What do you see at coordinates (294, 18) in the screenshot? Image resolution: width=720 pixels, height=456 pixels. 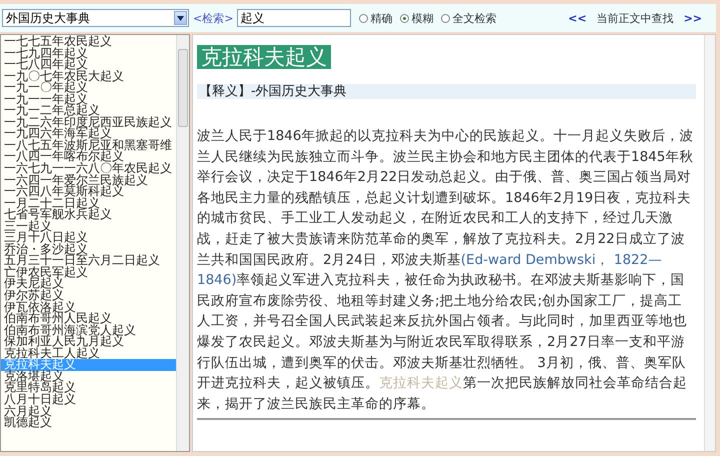 I see `search-field: 起义` at bounding box center [294, 18].